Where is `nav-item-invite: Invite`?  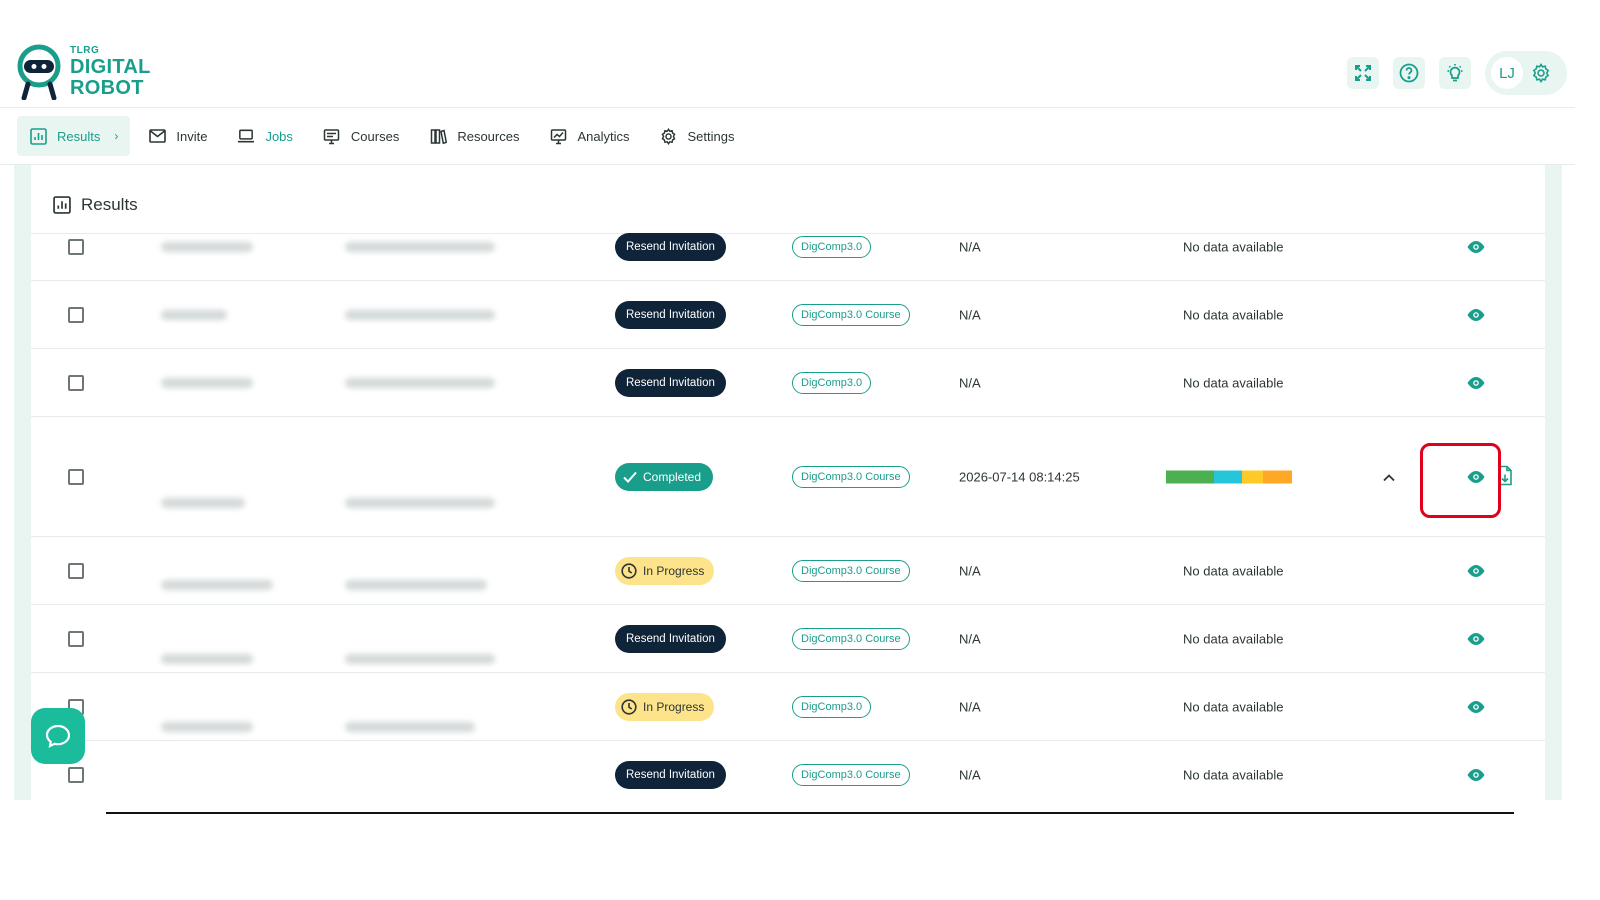 nav-item-invite: Invite is located at coordinates (177, 136).